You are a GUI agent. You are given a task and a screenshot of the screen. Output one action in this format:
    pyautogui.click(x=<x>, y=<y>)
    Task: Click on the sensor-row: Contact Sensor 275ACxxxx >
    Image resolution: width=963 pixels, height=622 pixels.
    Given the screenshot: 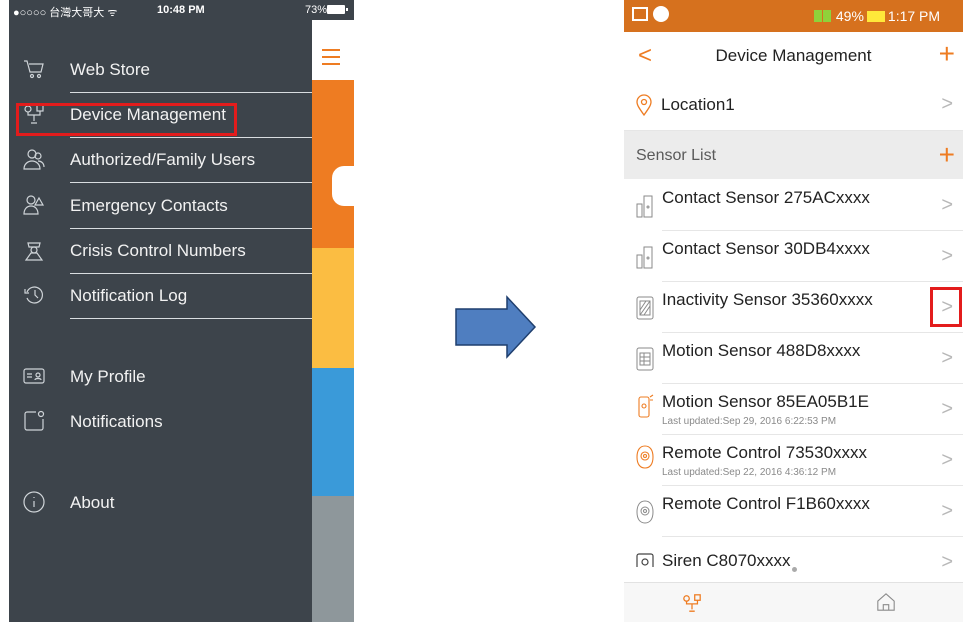 What is the action you would take?
    pyautogui.click(x=793, y=205)
    